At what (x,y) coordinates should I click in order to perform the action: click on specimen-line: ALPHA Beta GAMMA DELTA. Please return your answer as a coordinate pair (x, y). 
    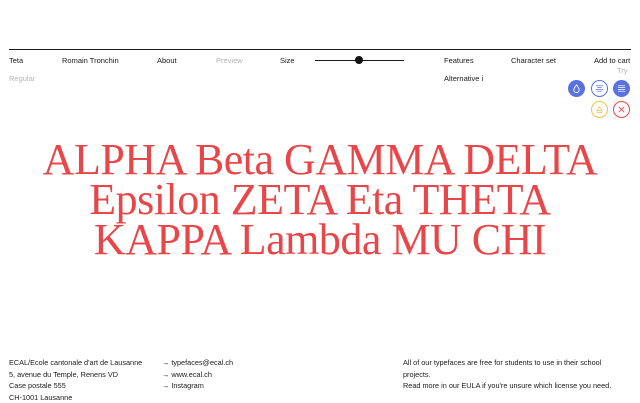
    Looking at the image, I should click on (320, 160).